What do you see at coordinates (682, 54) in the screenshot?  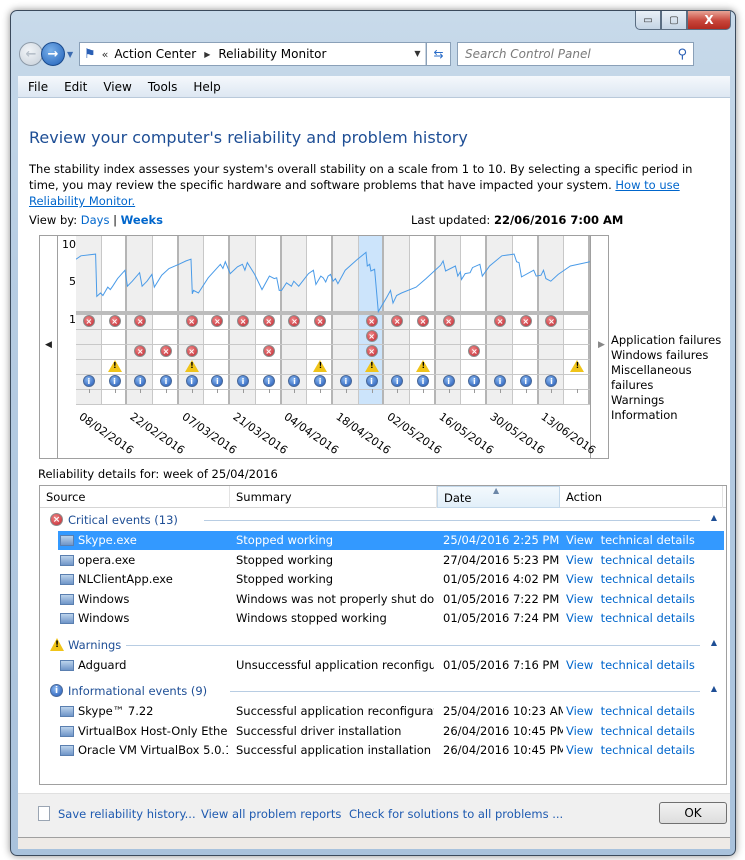 I see `search-icon: ⚲` at bounding box center [682, 54].